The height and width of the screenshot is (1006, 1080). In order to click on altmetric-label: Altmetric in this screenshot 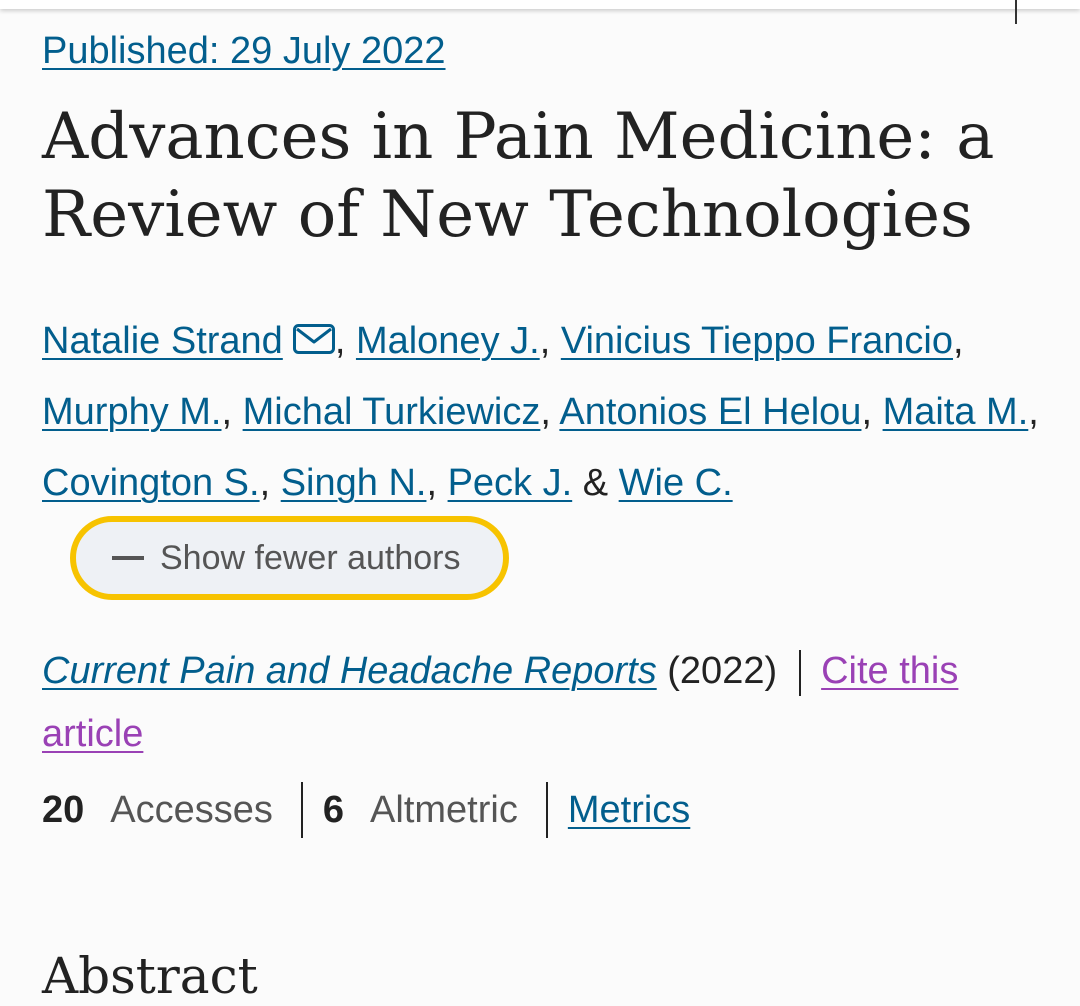, I will do `click(444, 810)`.